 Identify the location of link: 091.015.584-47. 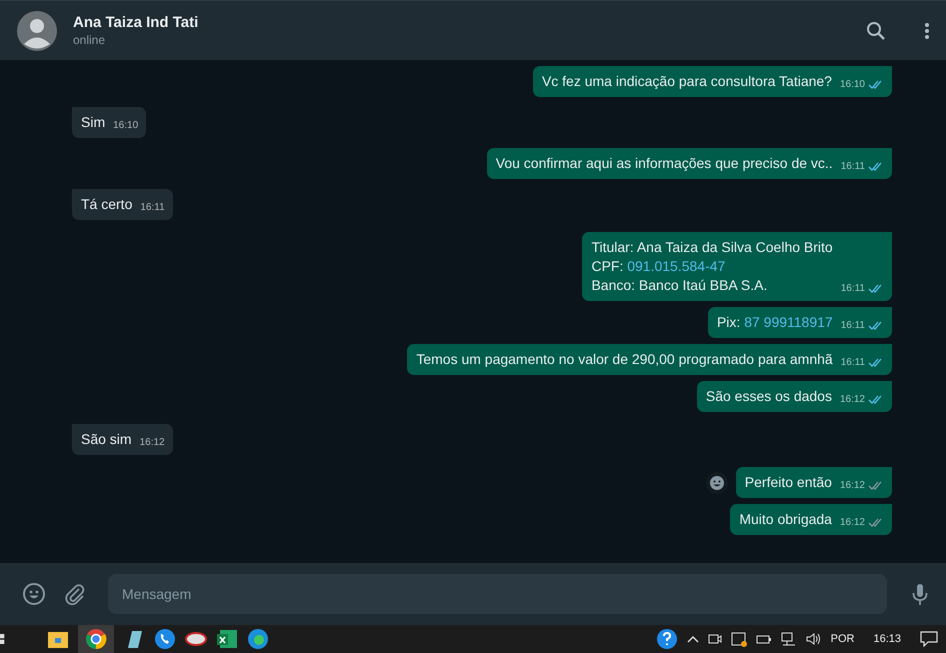
(676, 266).